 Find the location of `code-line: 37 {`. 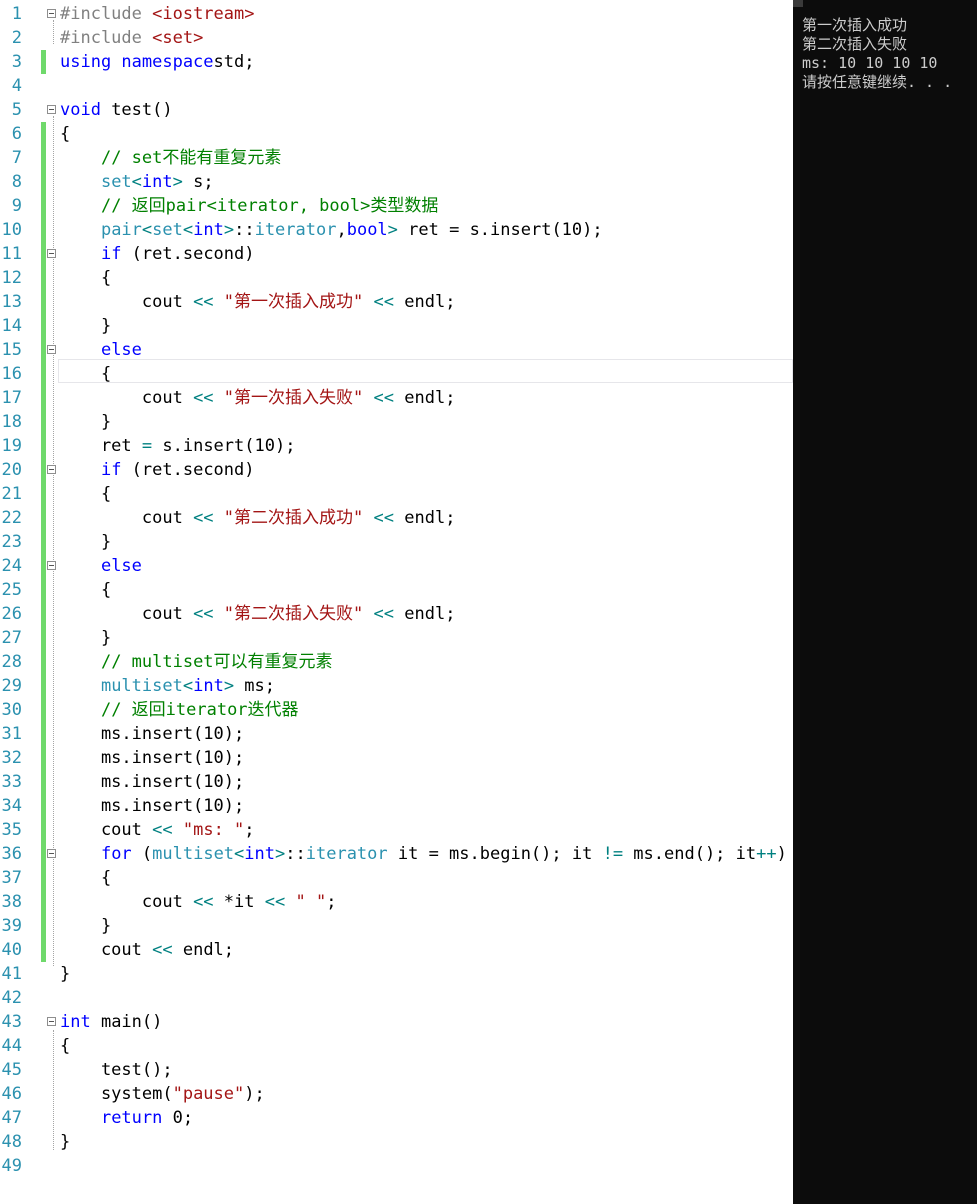

code-line: 37 { is located at coordinates (396, 878).